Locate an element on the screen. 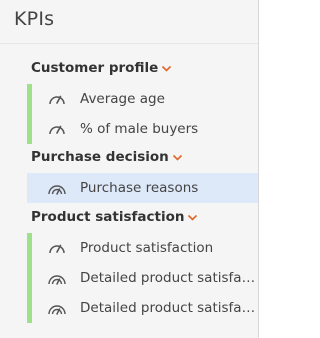 The height and width of the screenshot is (338, 320). kpi-item-product-satisfaction: Product satisfaction is located at coordinates (142, 248).